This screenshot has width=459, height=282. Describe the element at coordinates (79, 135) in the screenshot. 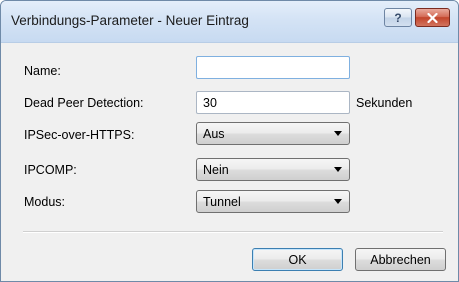

I see `ipsec-over-https-label: IPSec-over-HTTPS:` at that location.